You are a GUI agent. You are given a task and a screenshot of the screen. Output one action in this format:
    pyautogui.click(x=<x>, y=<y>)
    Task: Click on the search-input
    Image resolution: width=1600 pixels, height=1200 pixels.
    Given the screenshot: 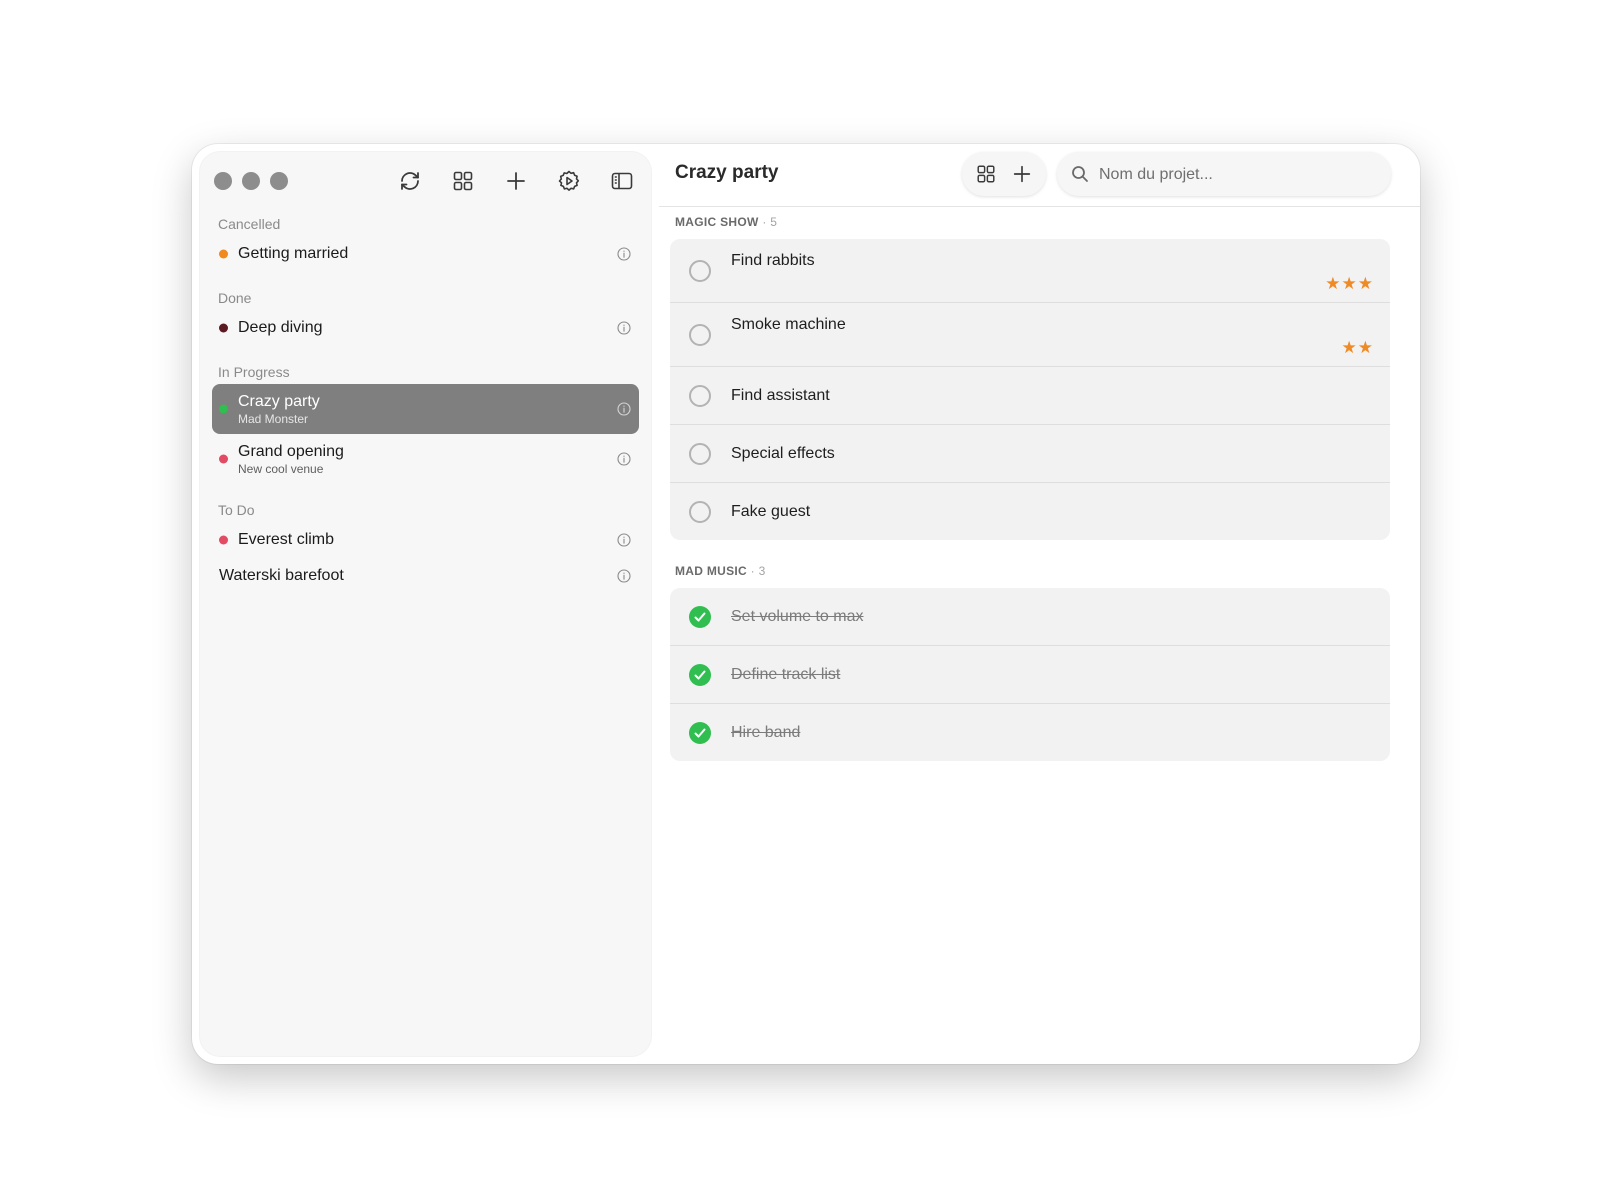 What is the action you would take?
    pyautogui.click(x=1239, y=175)
    